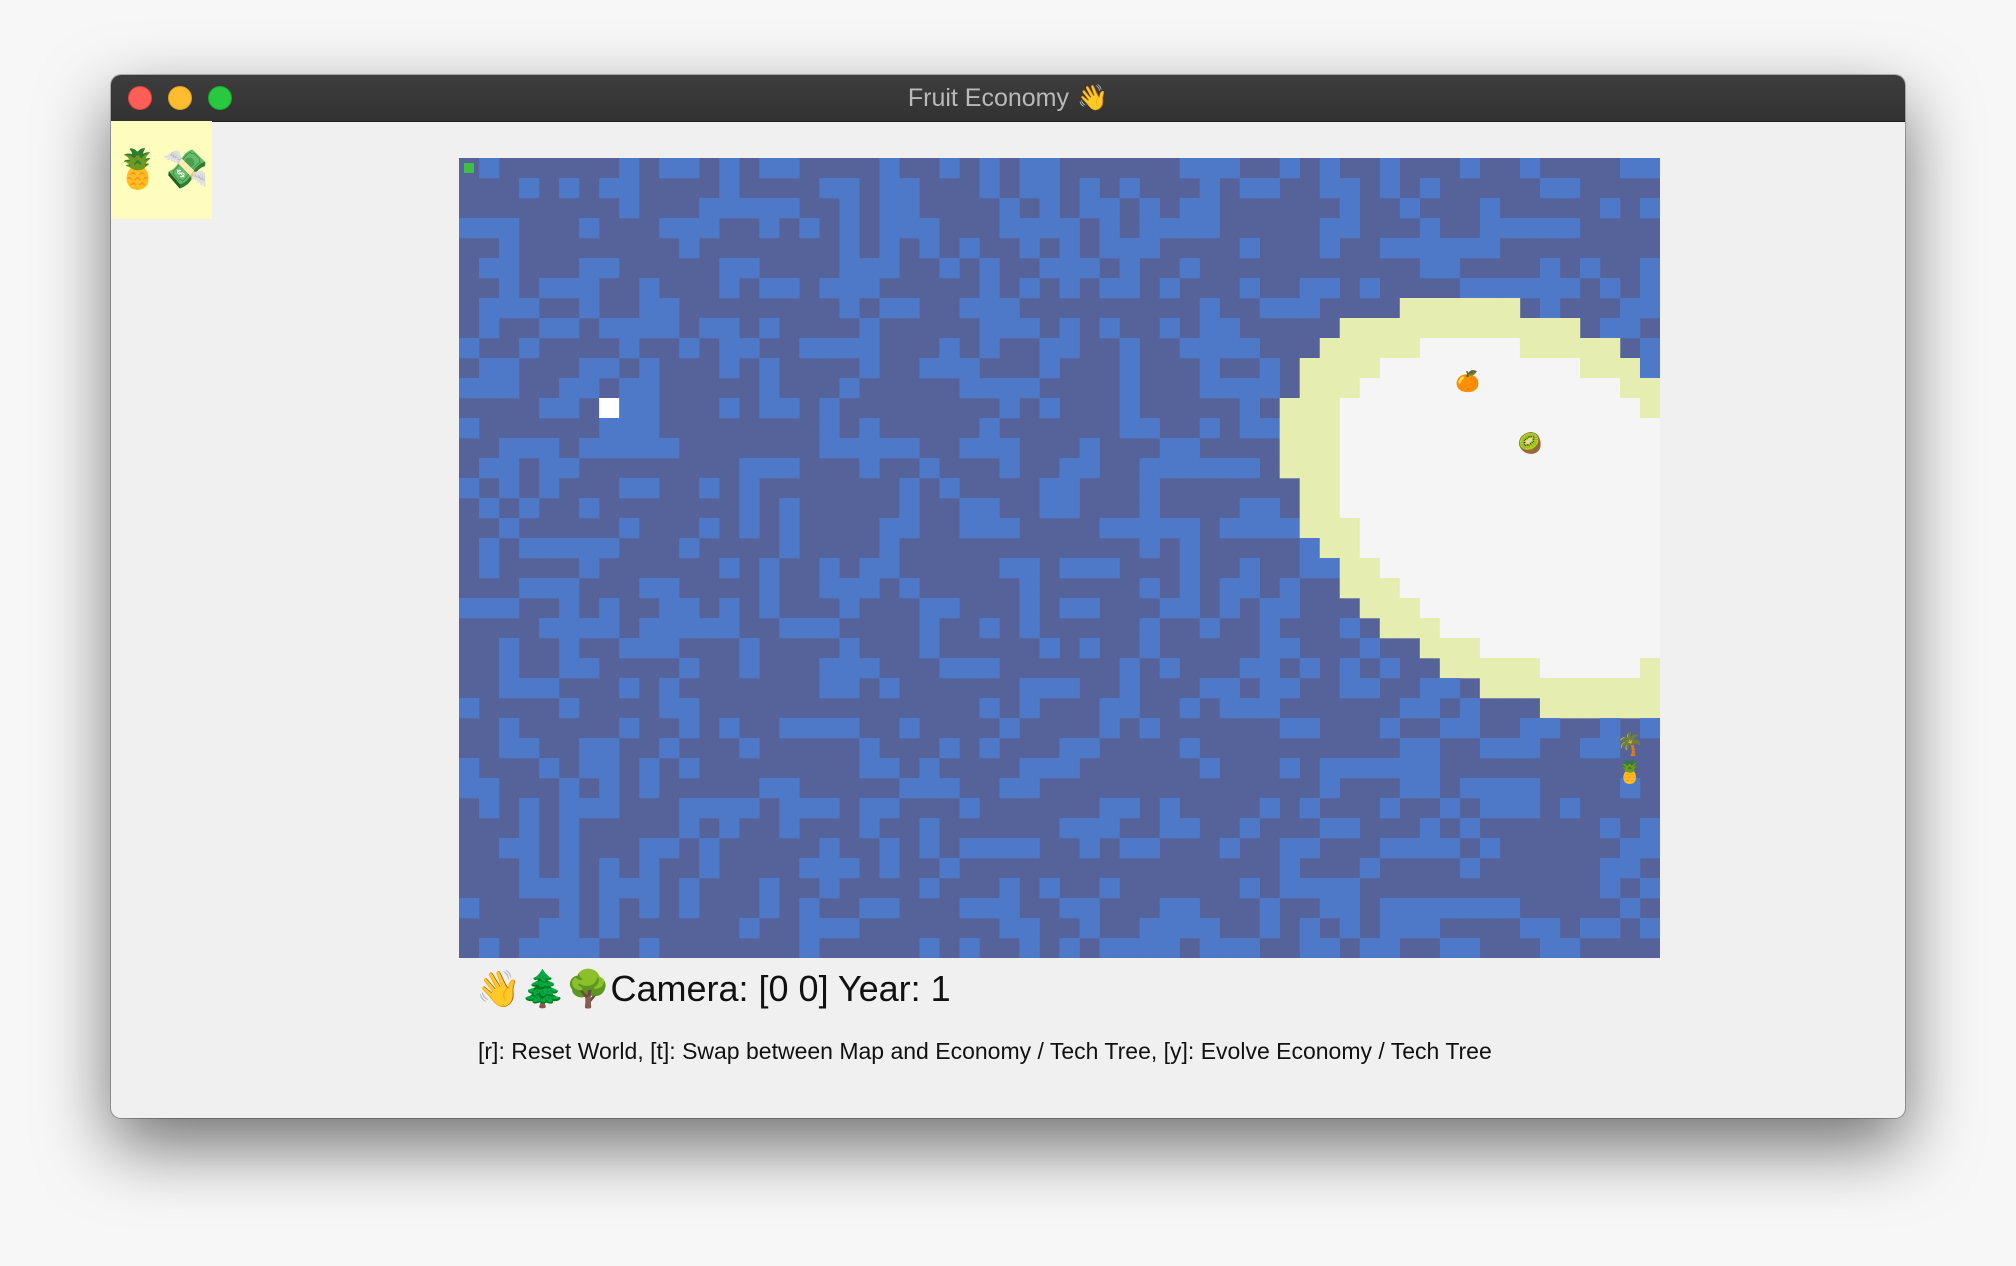 The image size is (2016, 1266). I want to click on side-panel: 🍍 💸, so click(161, 170).